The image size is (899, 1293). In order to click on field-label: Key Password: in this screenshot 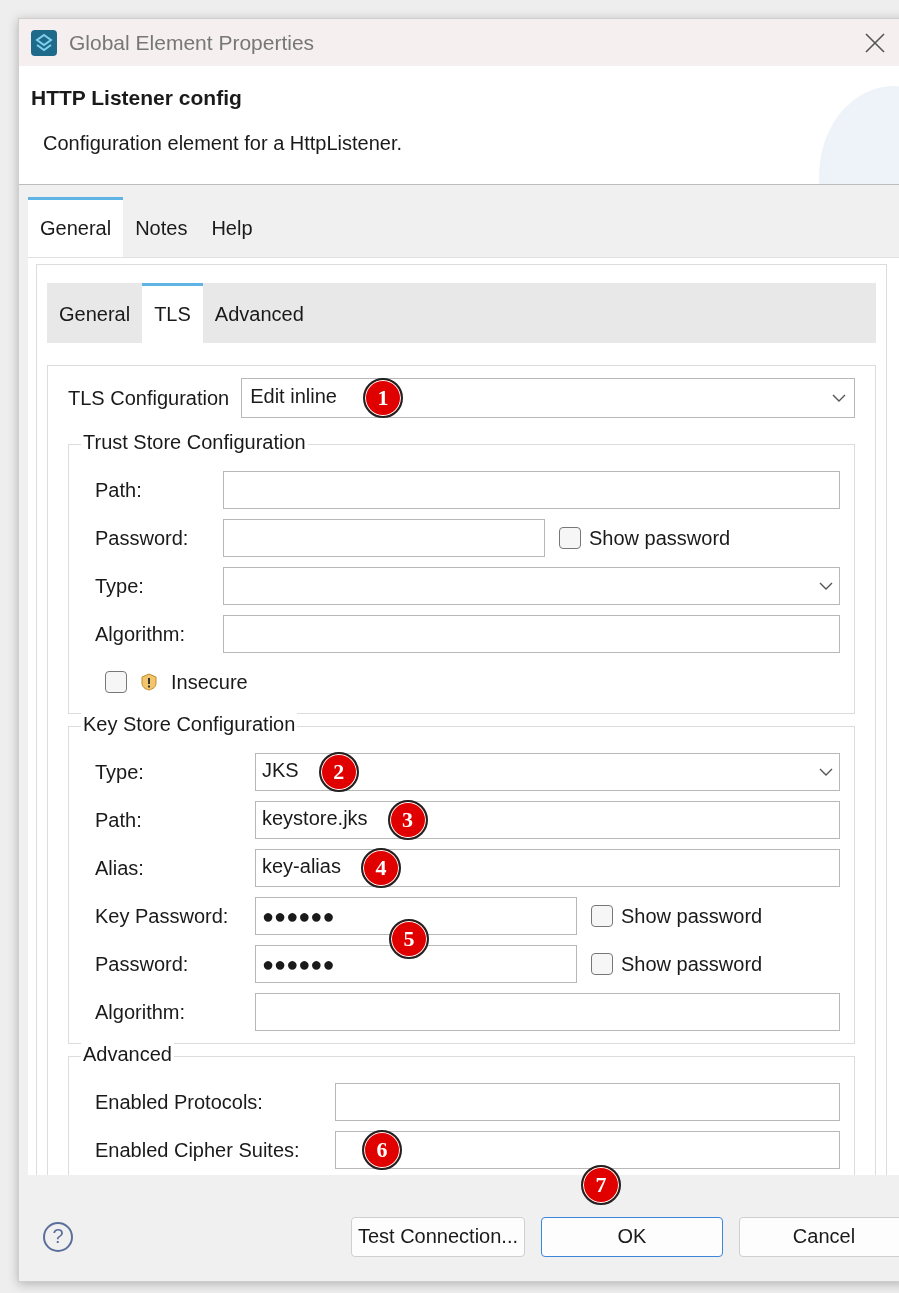, I will do `click(162, 916)`.